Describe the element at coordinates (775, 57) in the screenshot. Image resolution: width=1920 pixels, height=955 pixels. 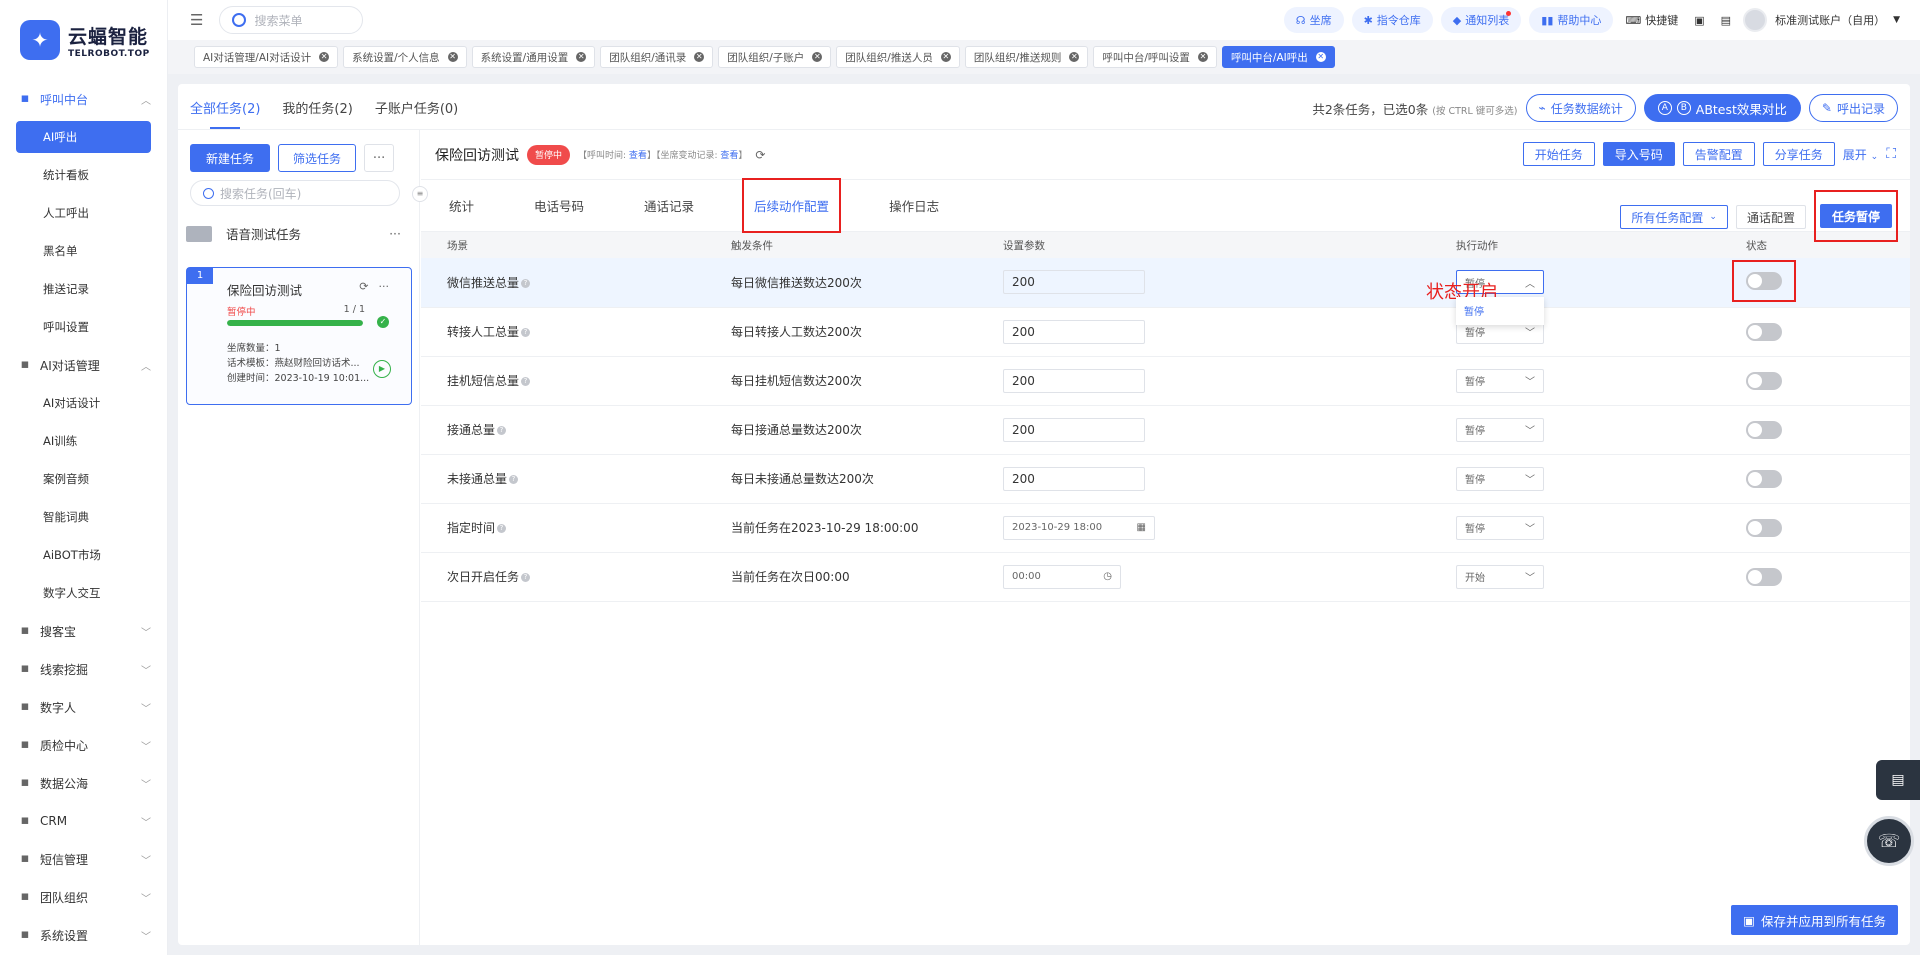
I see `tag-view-item: 团队组织/子账户 ✕` at that location.